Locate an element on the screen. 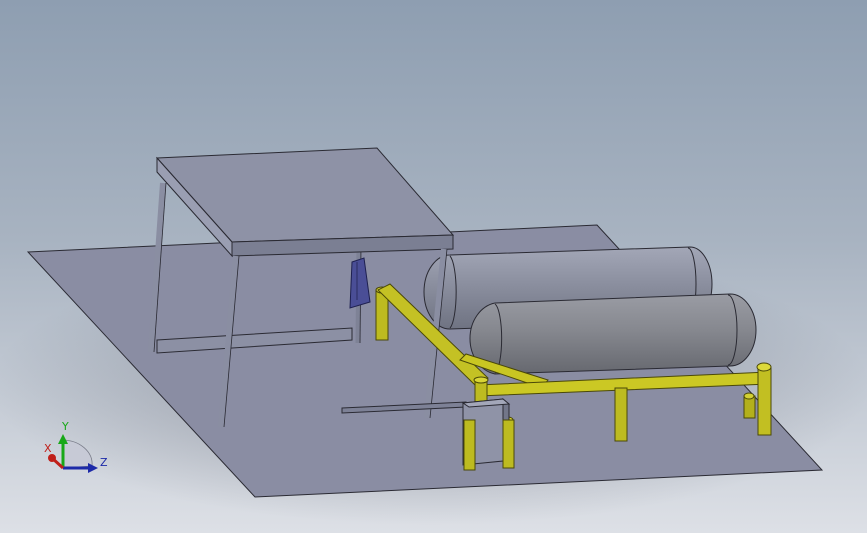 The image size is (867, 533). pipe-post-mid is located at coordinates (621, 414).